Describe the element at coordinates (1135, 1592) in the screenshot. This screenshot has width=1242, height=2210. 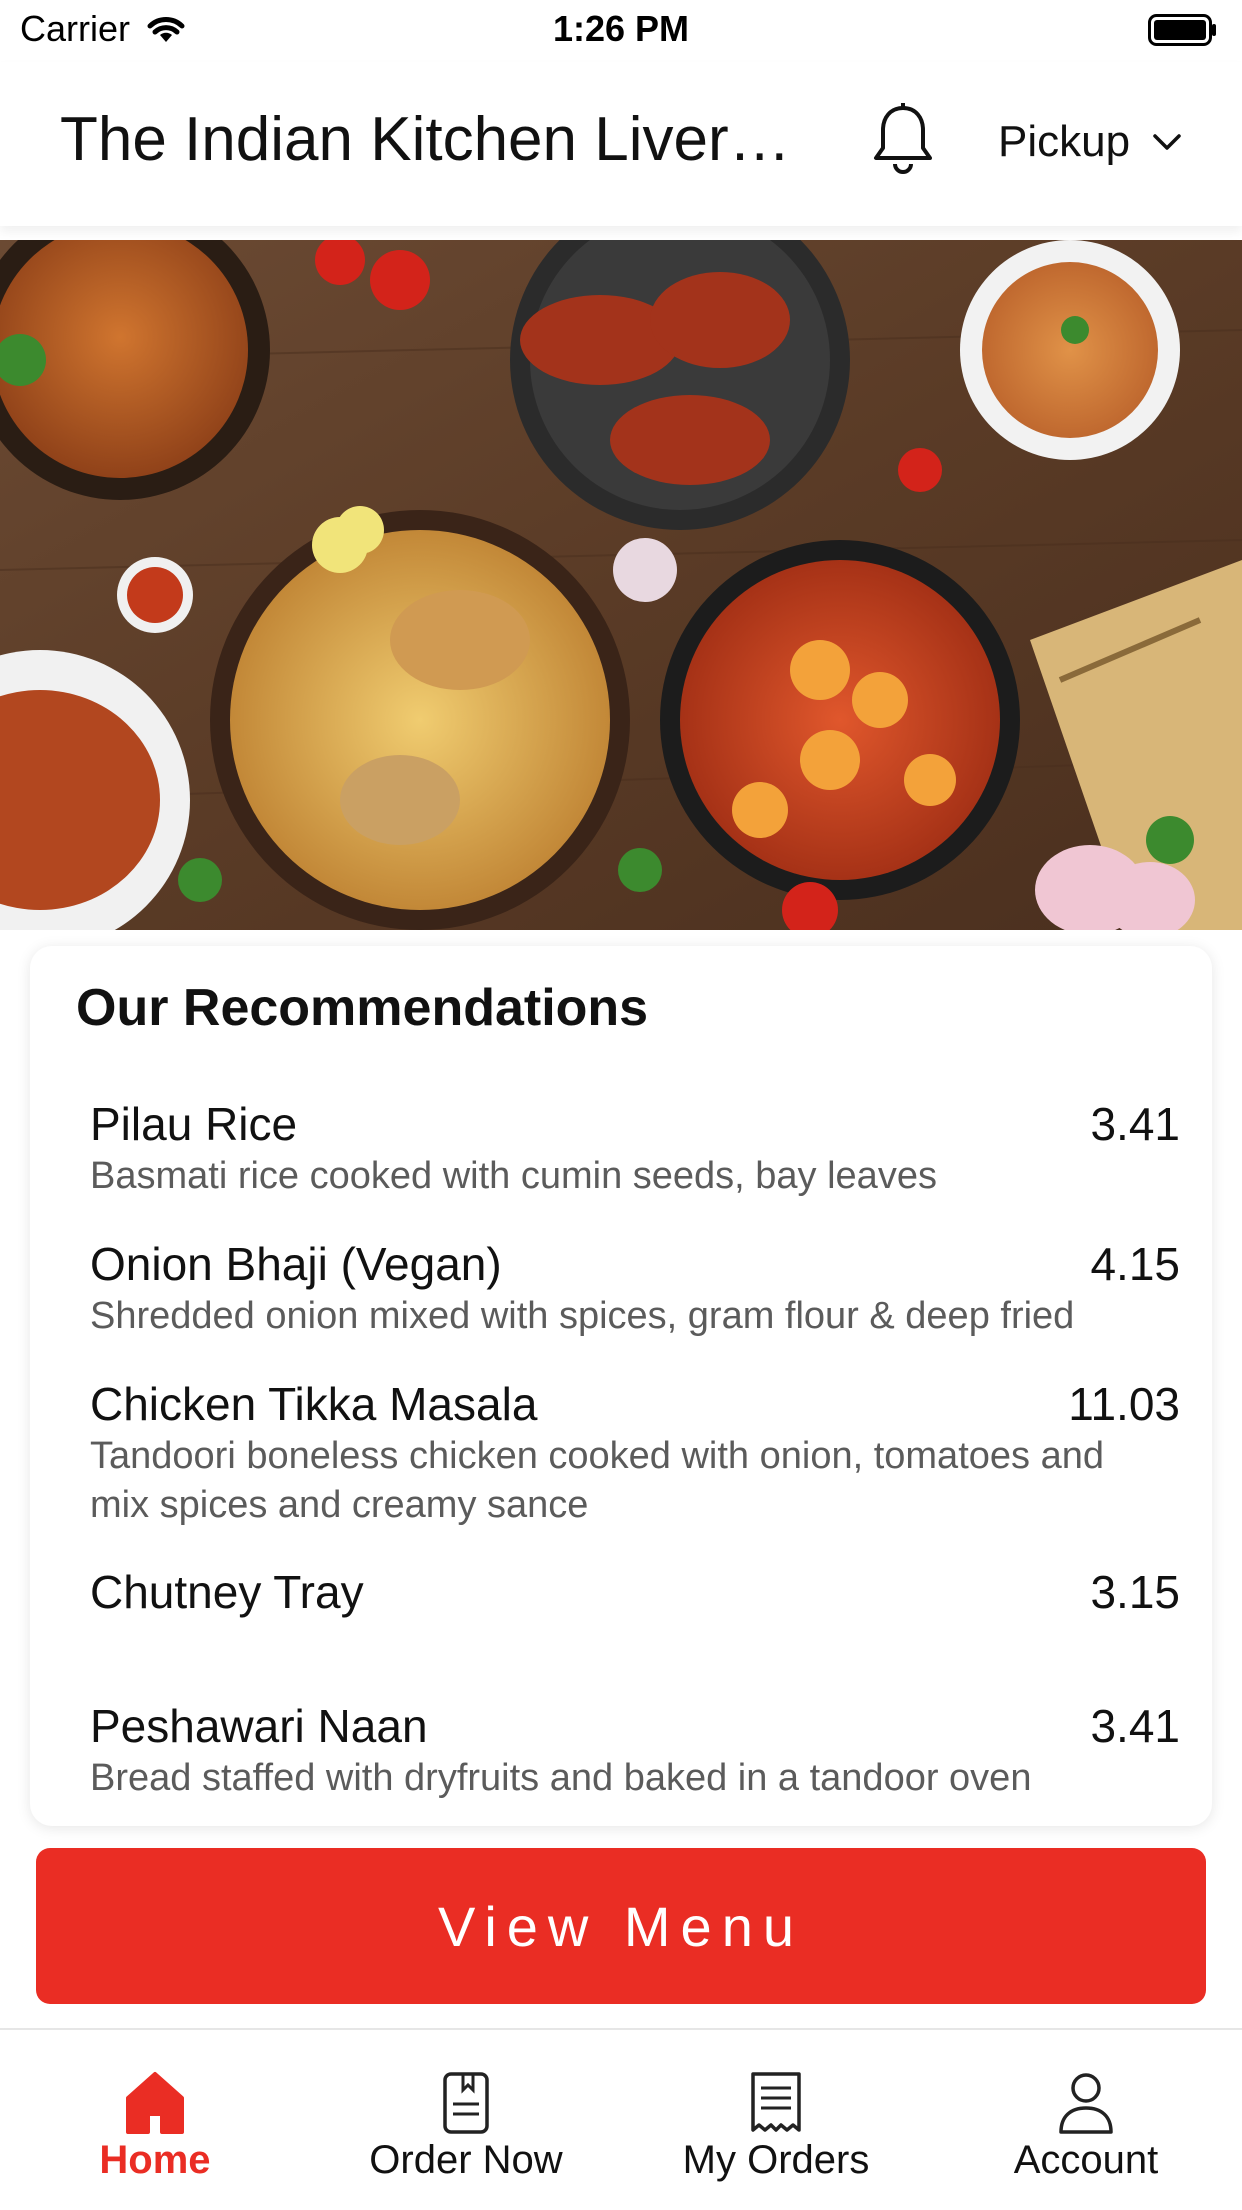
I see `item-price: 3.15` at that location.